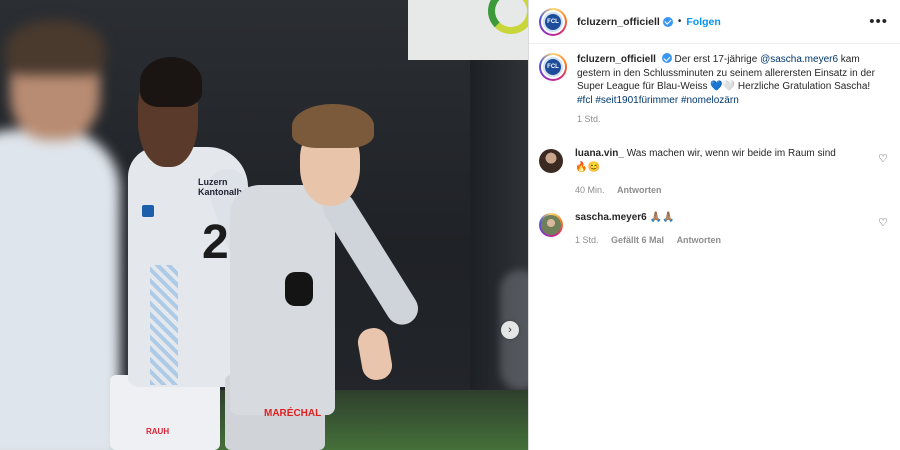  I want to click on heart-emoji-icon: 💙🤍, so click(723, 86).